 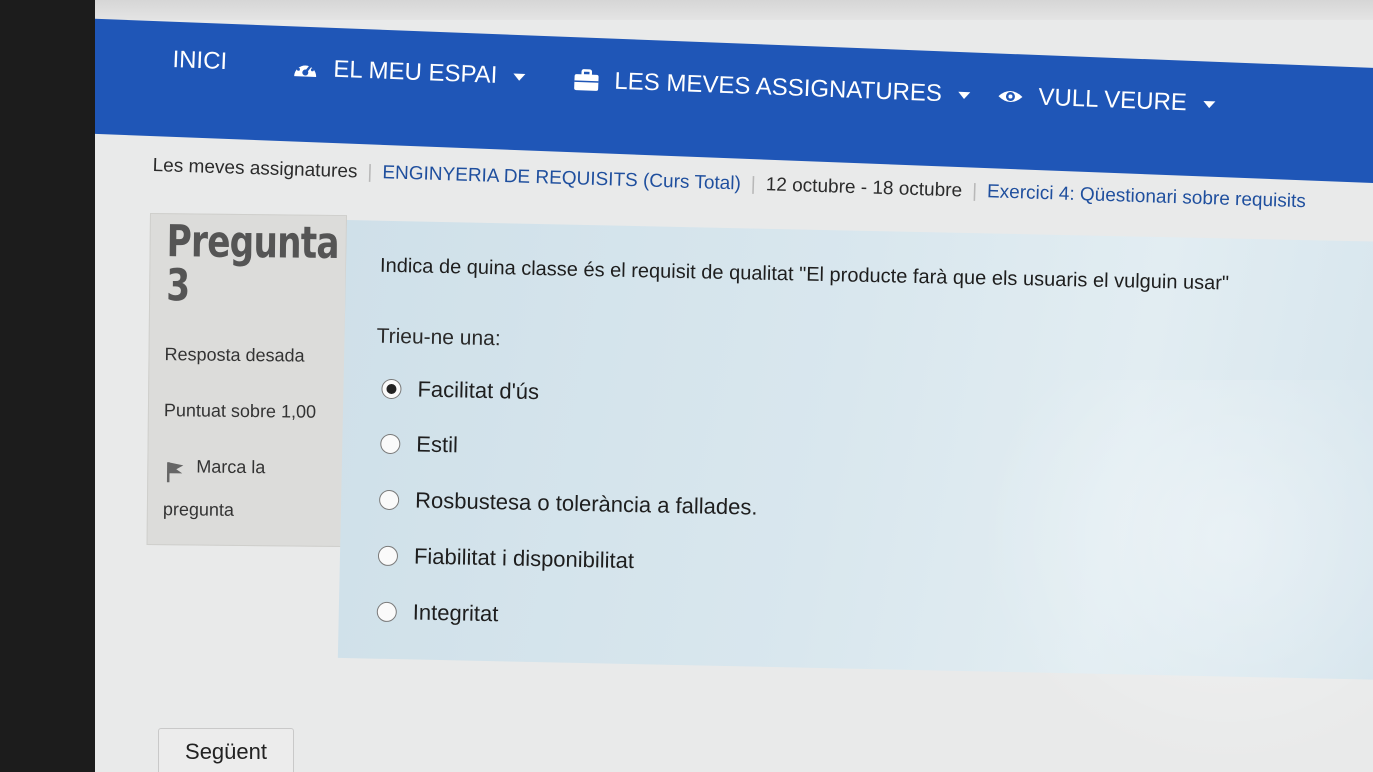 I want to click on answer-option-label: Estil, so click(x=437, y=444).